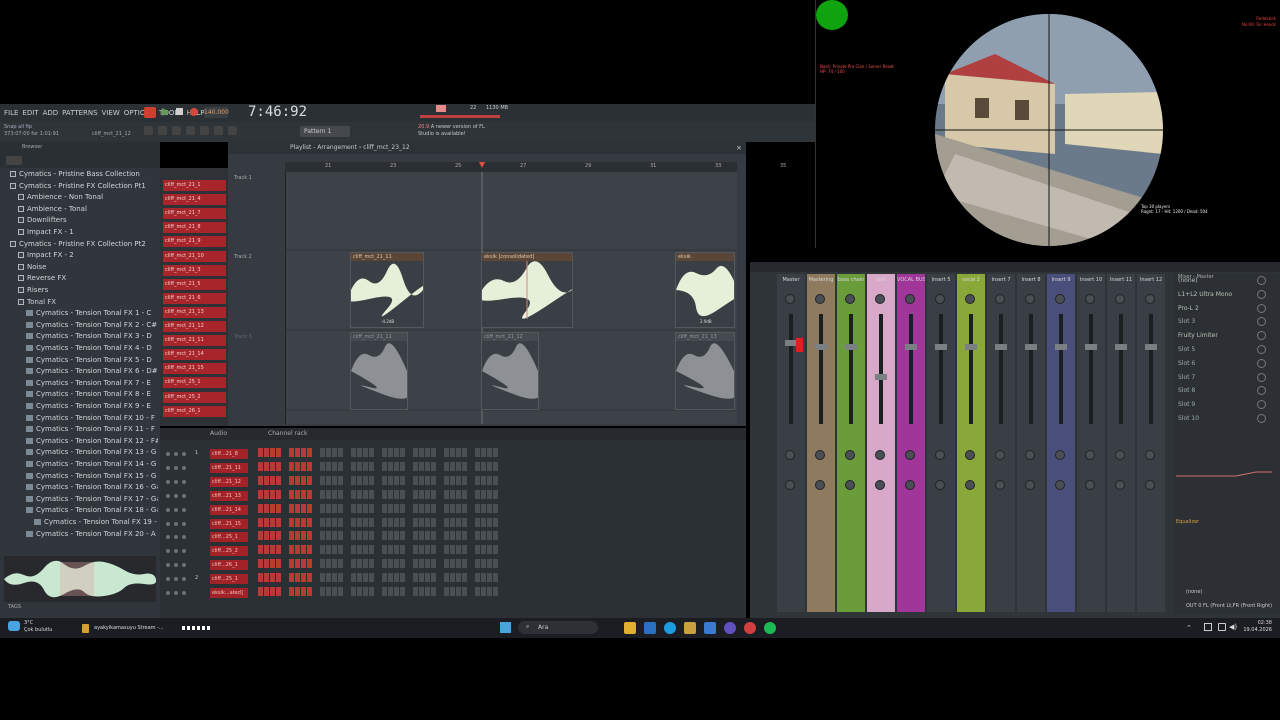 This screenshot has width=1280, height=720. I want to click on ghost-clip: cliff_mct_21_11, so click(381, 371).